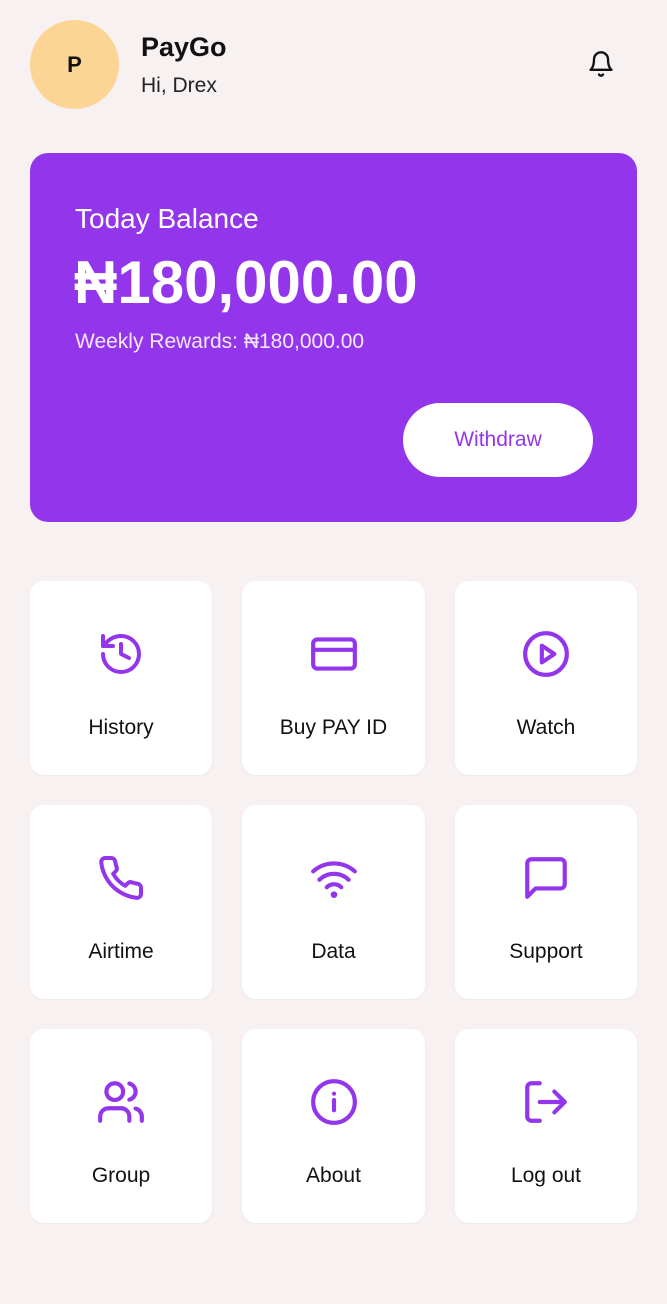 The image size is (667, 1304). I want to click on menu-item-label: Airtime, so click(121, 951).